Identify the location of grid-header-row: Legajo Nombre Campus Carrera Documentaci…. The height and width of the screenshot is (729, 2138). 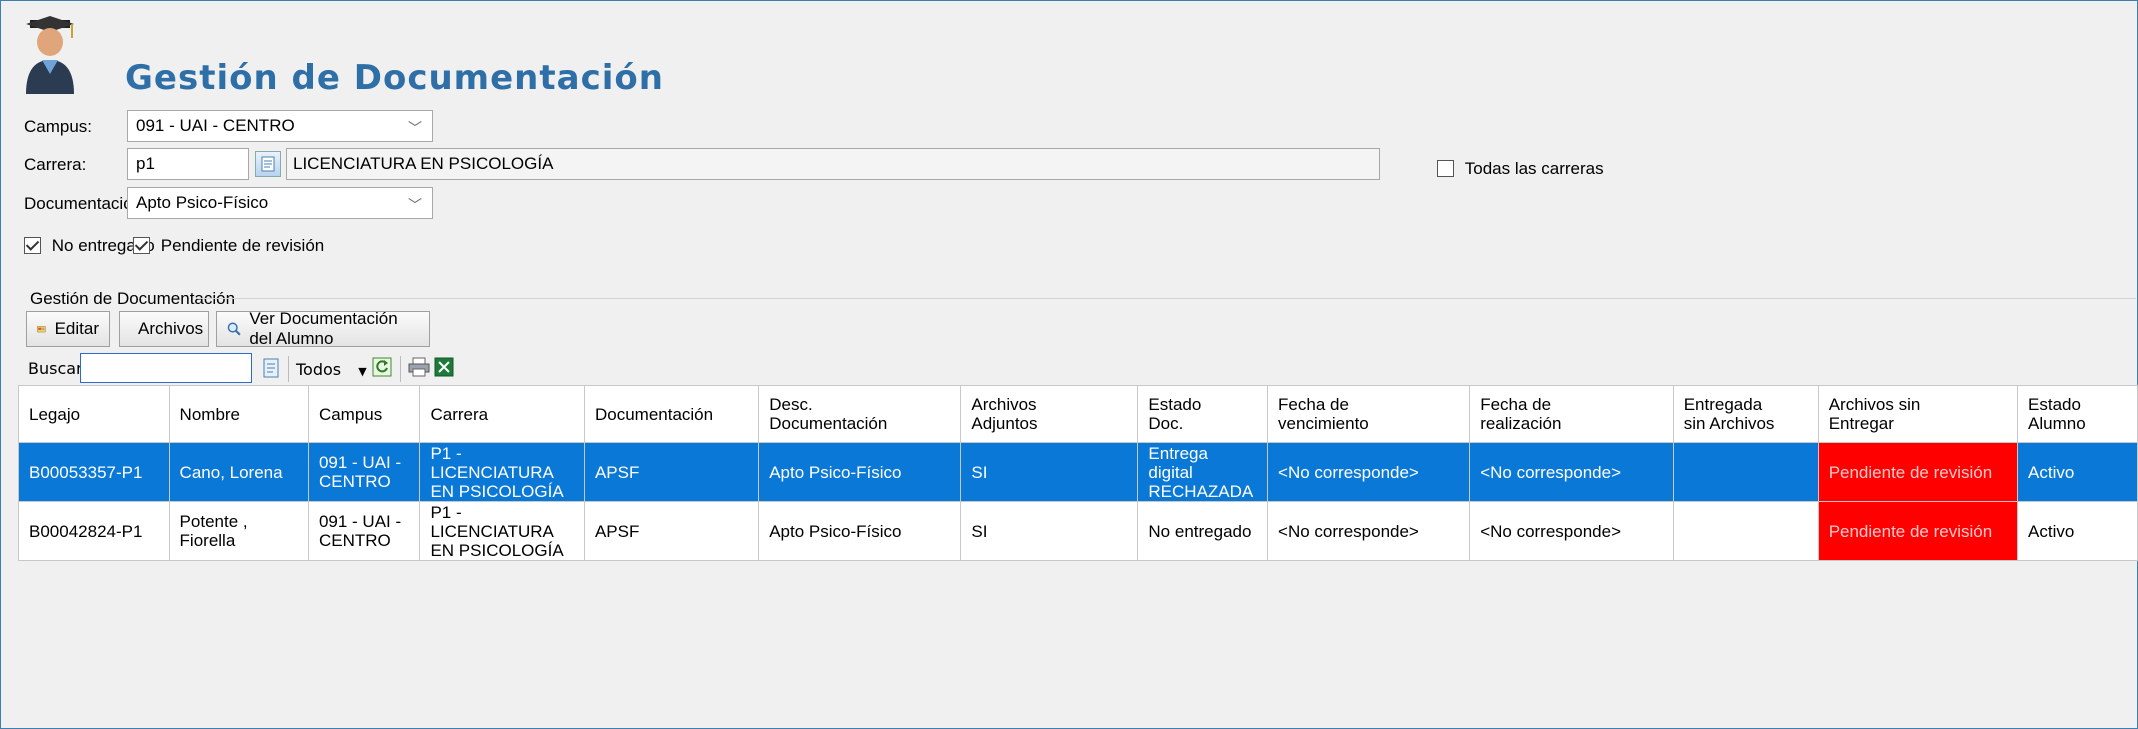
(1078, 414).